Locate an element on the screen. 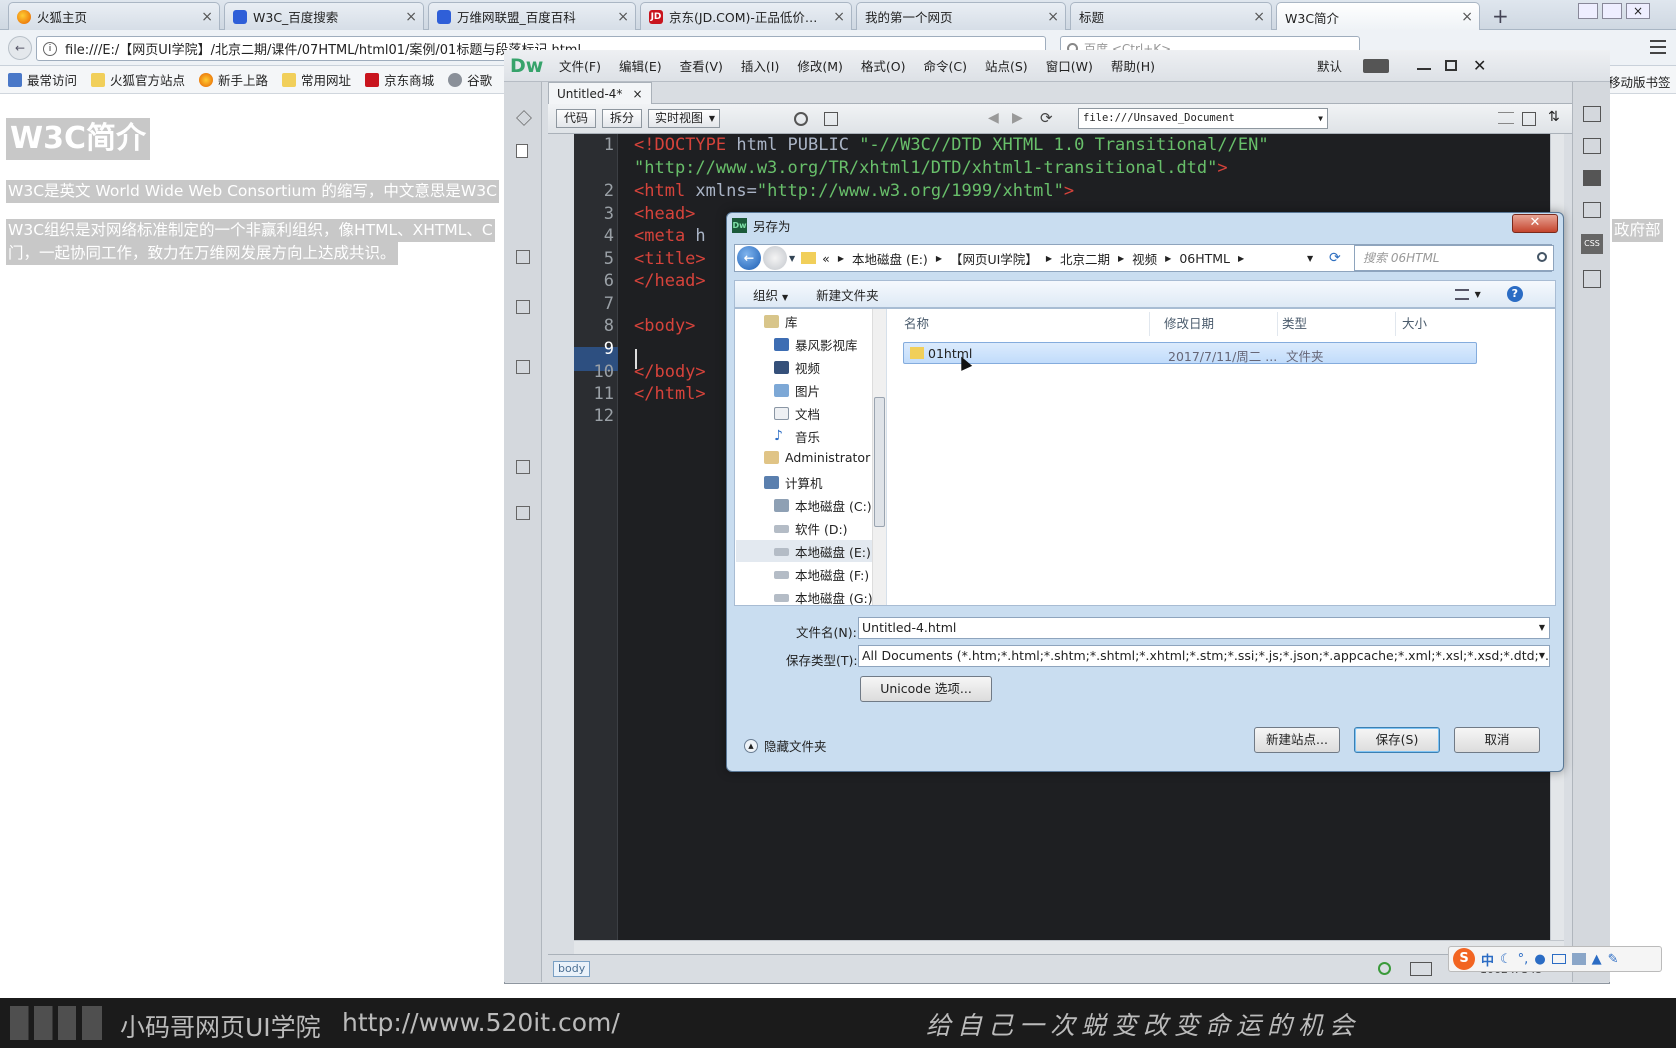 Image resolution: width=1676 pixels, height=1048 pixels. dialog-close-button: ✕ is located at coordinates (1535, 223).